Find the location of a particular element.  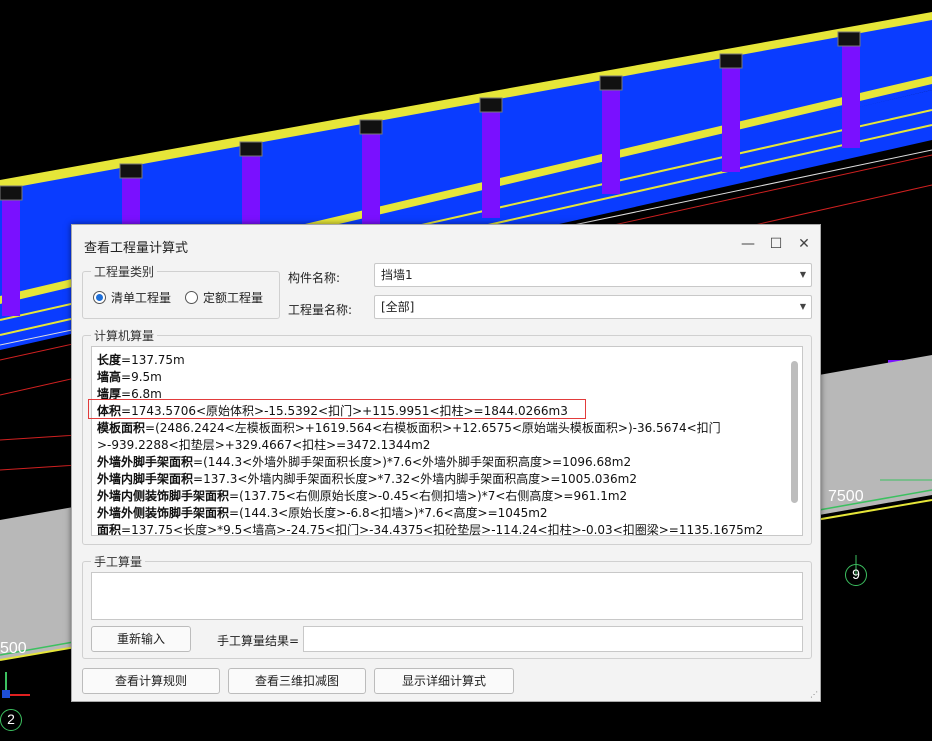

manual-group-label: 手工算量 is located at coordinates (118, 561).